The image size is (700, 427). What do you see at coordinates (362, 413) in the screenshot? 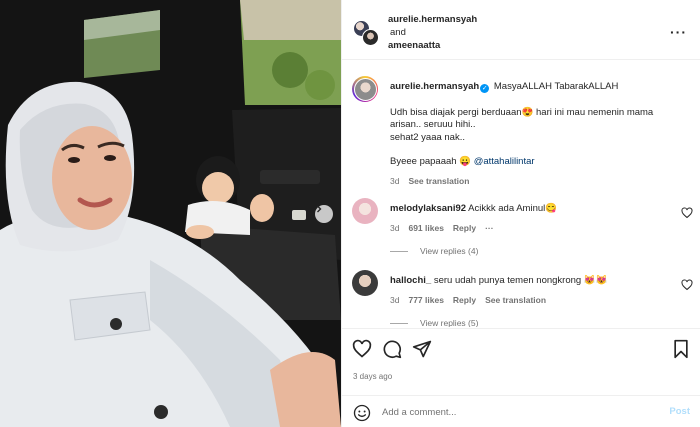
I see `emoji-picker-icon` at bounding box center [362, 413].